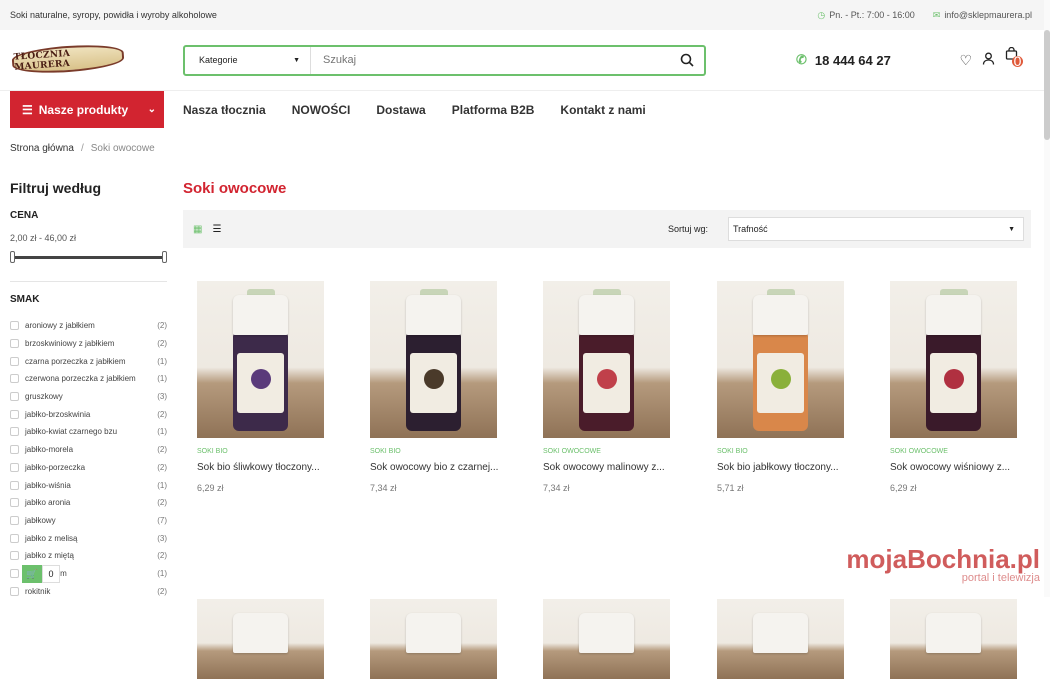 This screenshot has height=679, width=1050. I want to click on filter-item: jabłko-kwiat czarnego bzu (1), so click(88, 432).